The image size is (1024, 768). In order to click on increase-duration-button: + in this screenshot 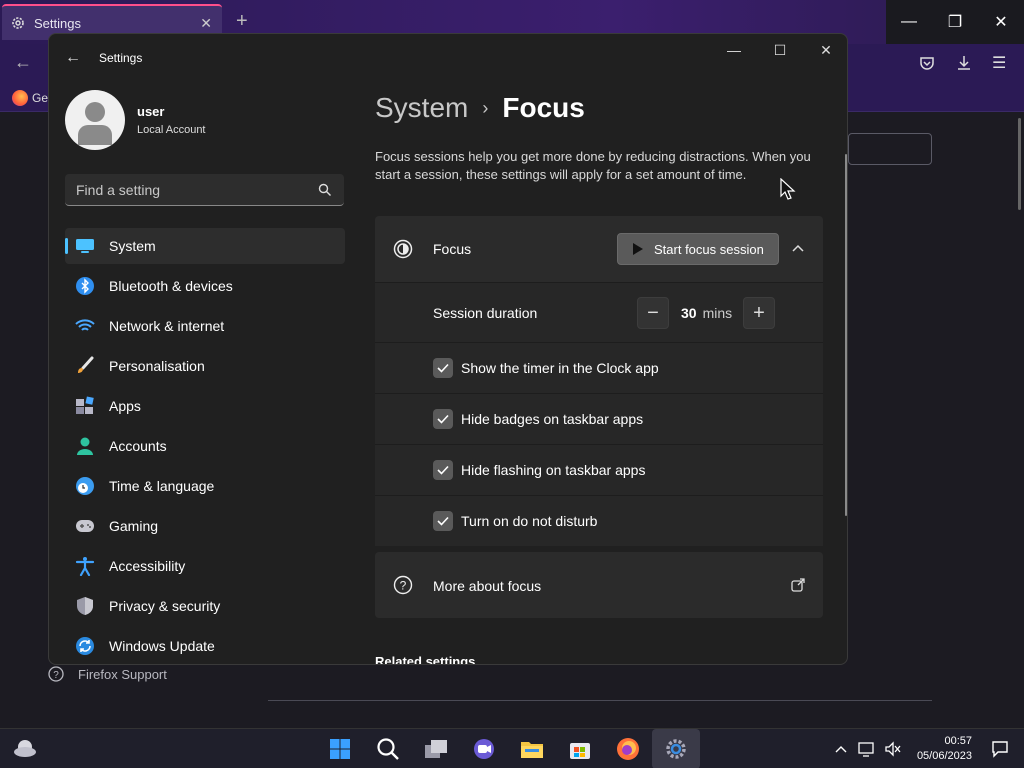, I will do `click(759, 313)`.